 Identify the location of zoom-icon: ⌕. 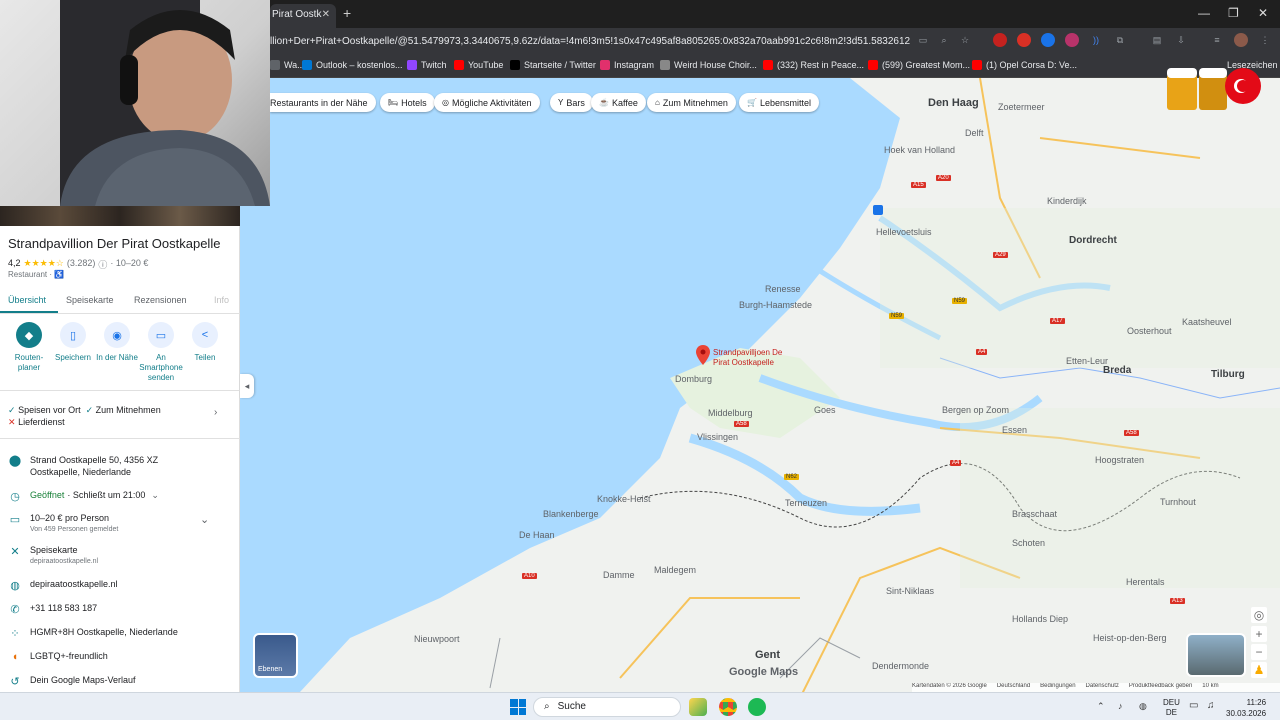
(944, 40).